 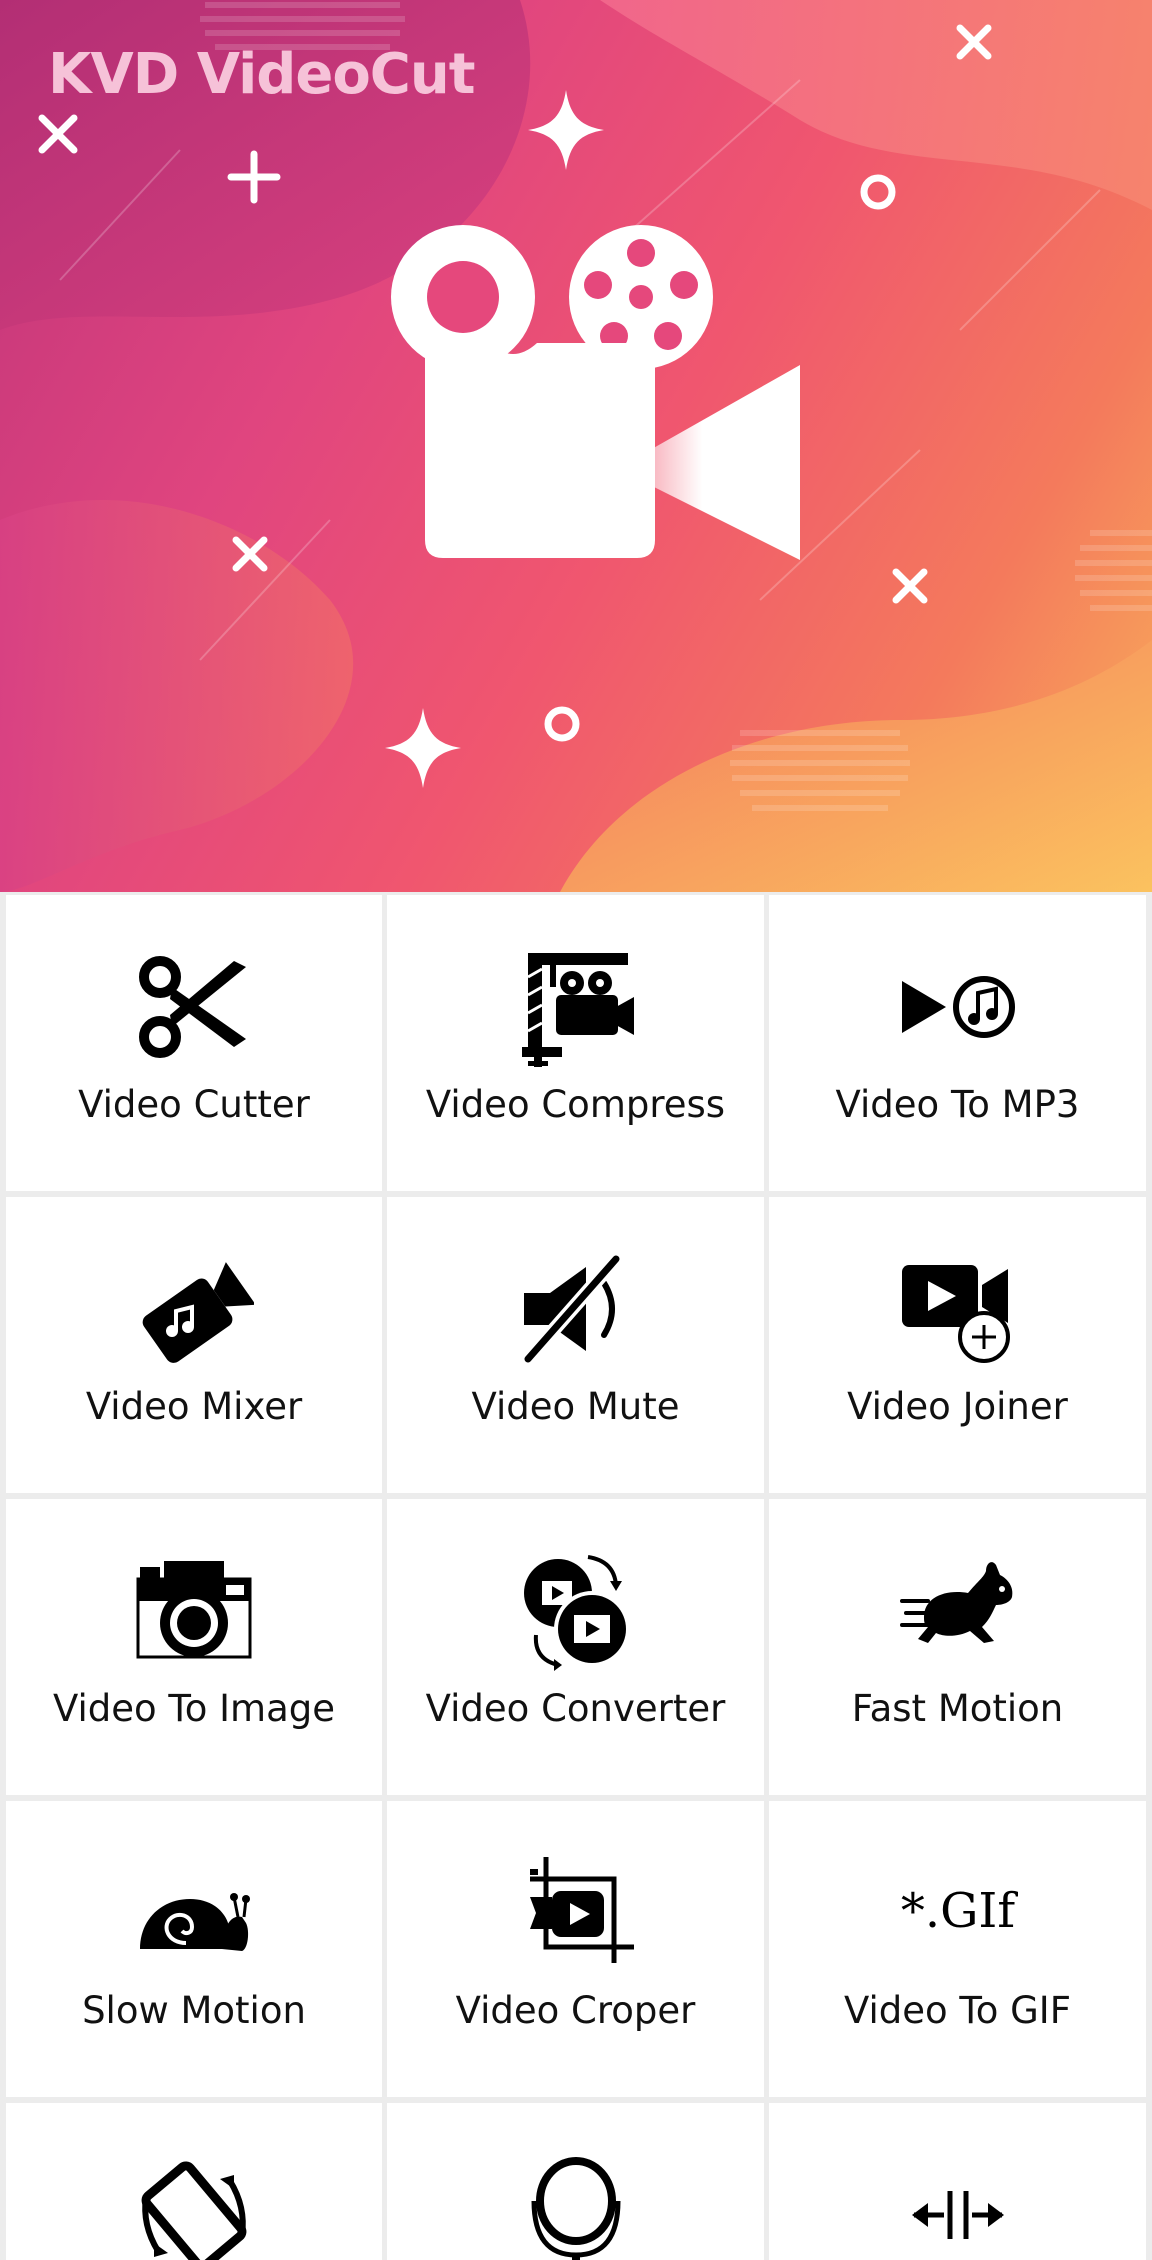 I want to click on tool-label: Video Converter, so click(x=575, y=1708).